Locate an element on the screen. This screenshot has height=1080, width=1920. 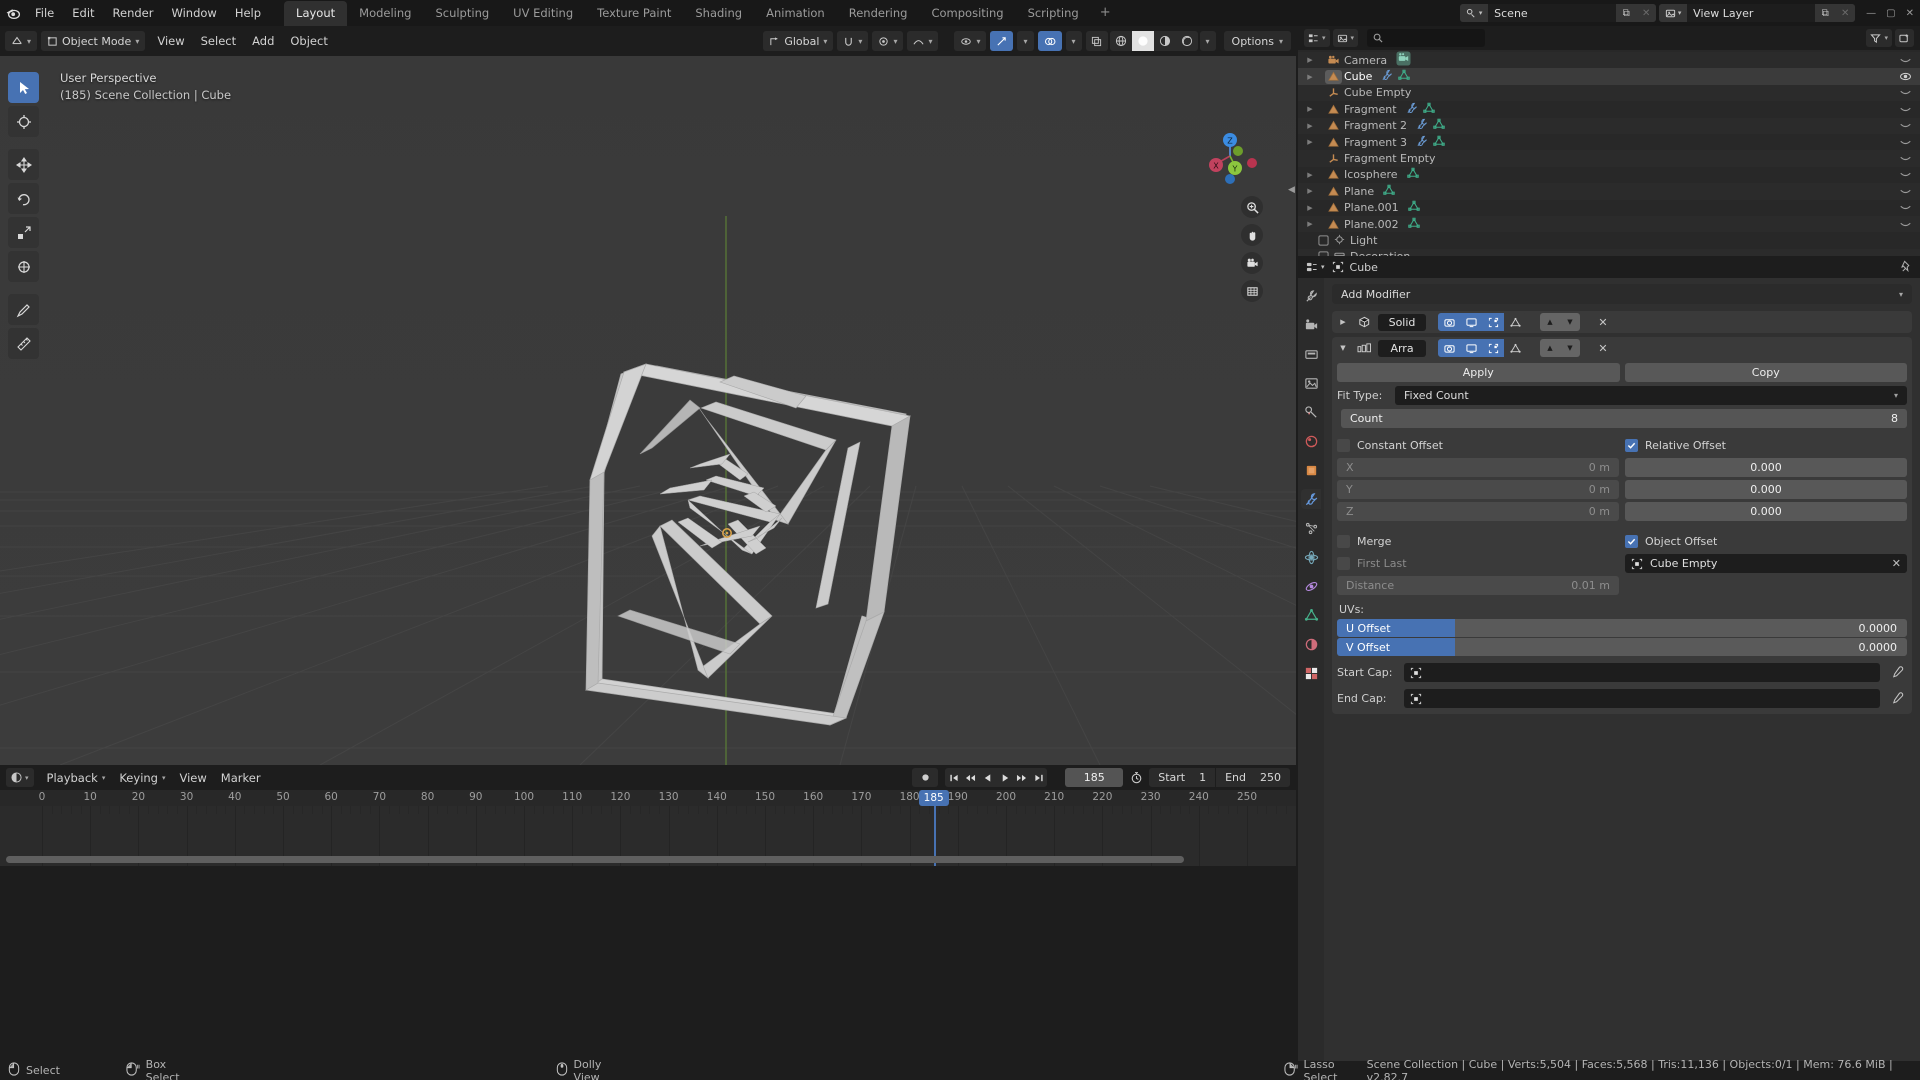
viewport-menu-add: Add is located at coordinates (263, 41).